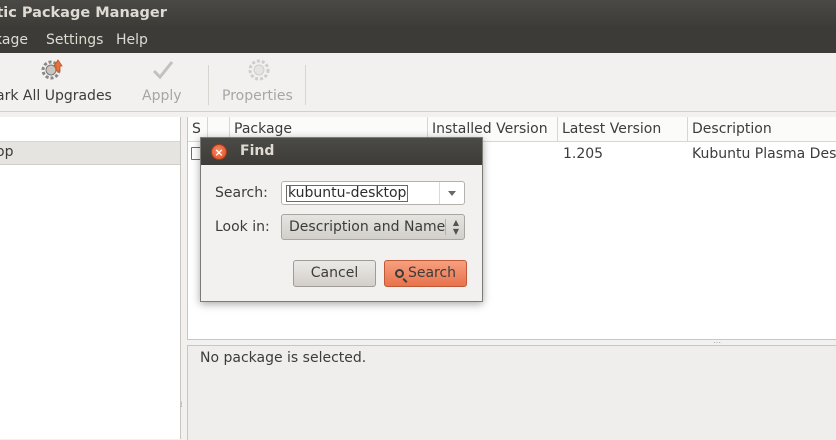 This screenshot has width=836, height=440. Describe the element at coordinates (7, 152) in the screenshot. I see `sidebar-item-label: op` at that location.